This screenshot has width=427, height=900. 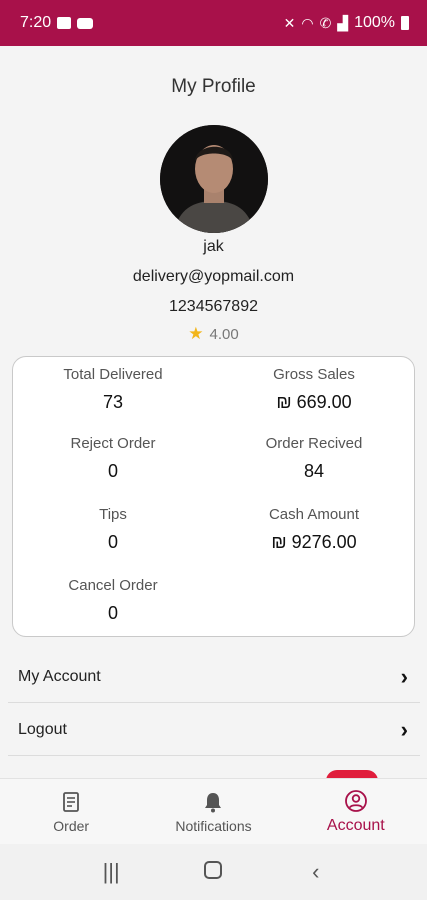 I want to click on stat-tips: Tips 0, so click(x=113, y=529).